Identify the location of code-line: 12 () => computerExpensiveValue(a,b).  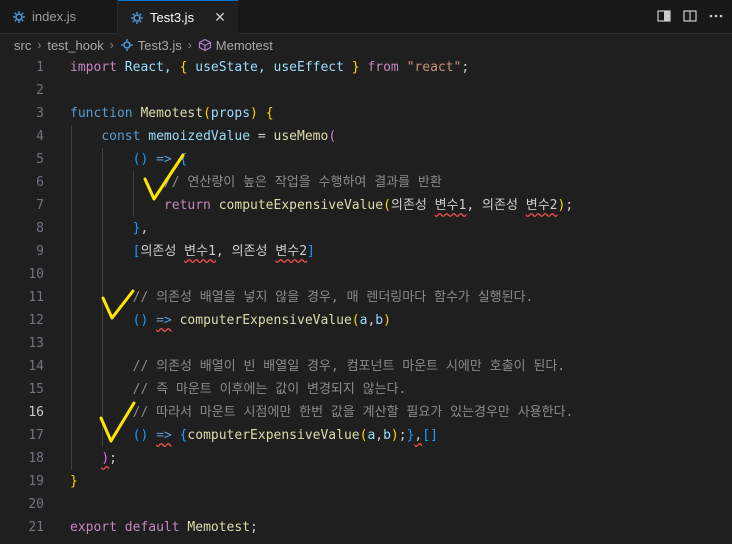
(366, 320).